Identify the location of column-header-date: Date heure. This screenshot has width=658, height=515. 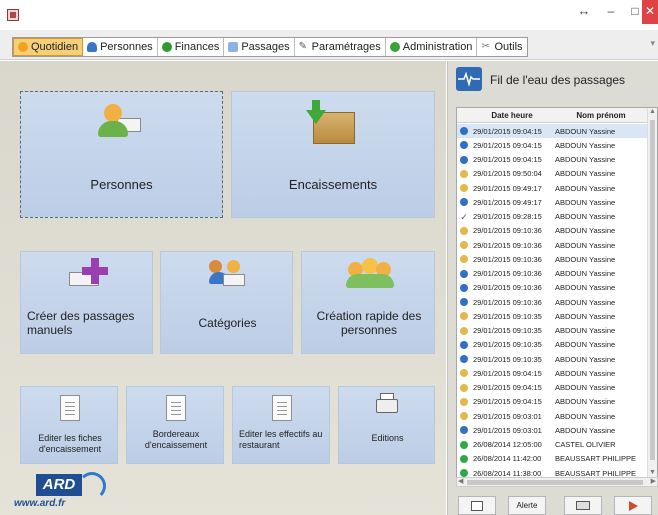
(512, 115).